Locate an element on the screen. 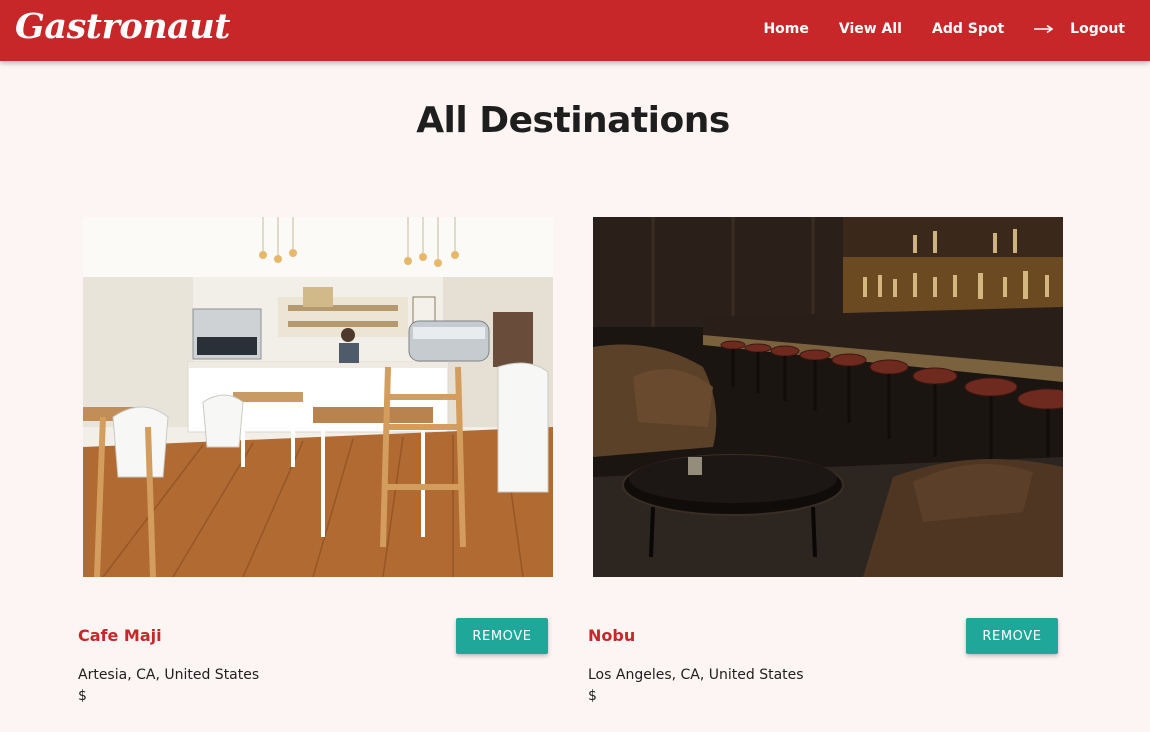 The image size is (1150, 732). nav-home-link: Home is located at coordinates (785, 29).